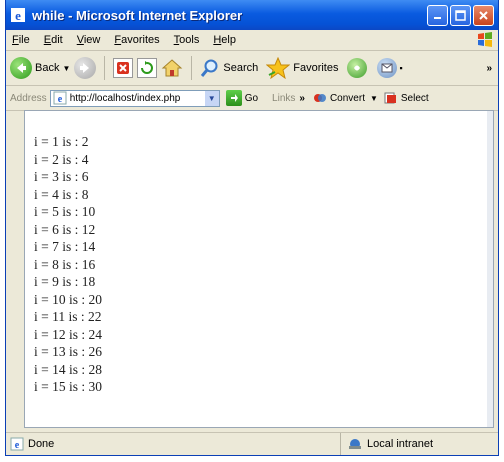  I want to click on security-zone: Local intranet, so click(386, 444).